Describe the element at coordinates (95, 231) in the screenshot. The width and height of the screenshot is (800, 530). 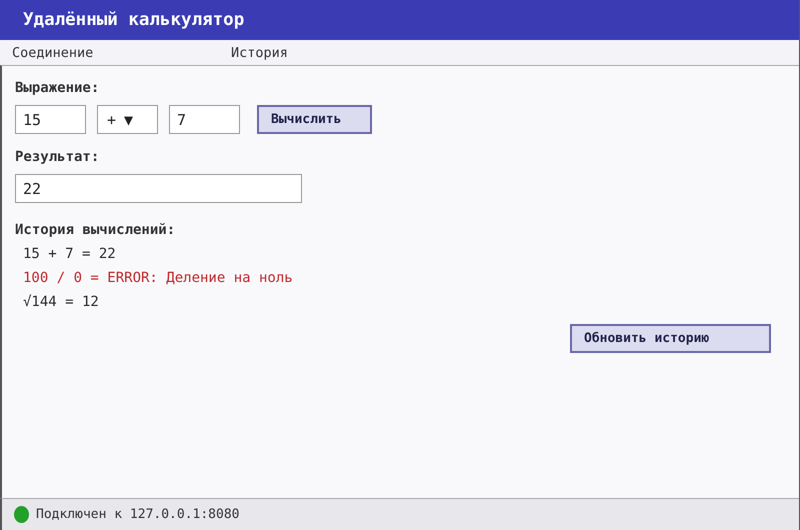
I see `section-label: История вычислений:` at that location.